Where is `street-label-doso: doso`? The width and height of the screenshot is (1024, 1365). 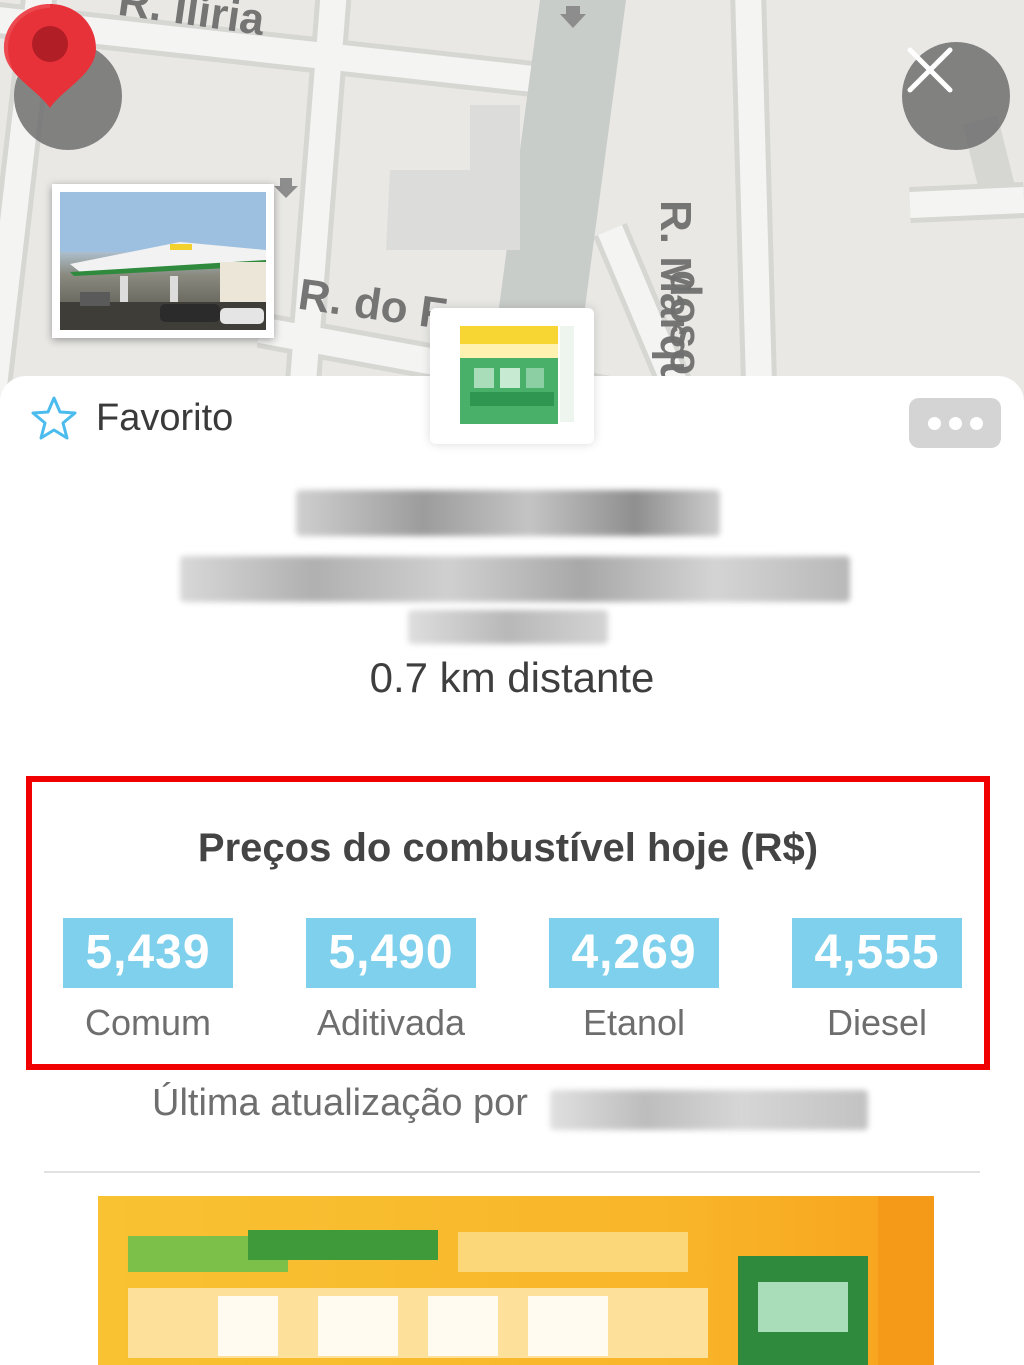 street-label-doso: doso is located at coordinates (685, 323).